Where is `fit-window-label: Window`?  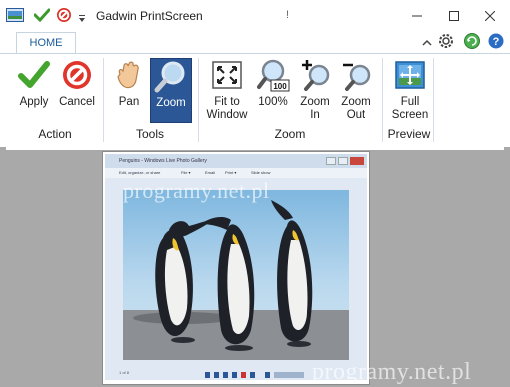
fit-window-label: Window is located at coordinates (227, 115).